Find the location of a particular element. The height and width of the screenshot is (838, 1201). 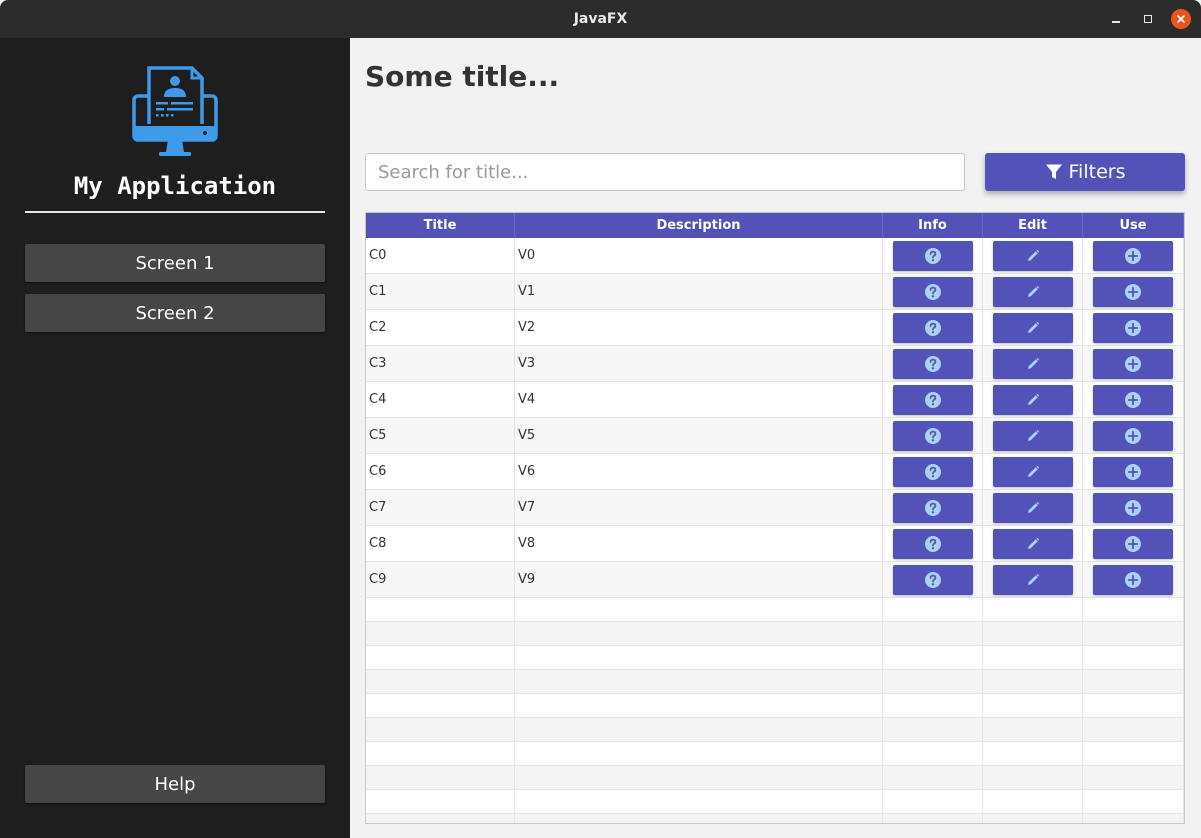

minimize-icon is located at coordinates (1116, 22).